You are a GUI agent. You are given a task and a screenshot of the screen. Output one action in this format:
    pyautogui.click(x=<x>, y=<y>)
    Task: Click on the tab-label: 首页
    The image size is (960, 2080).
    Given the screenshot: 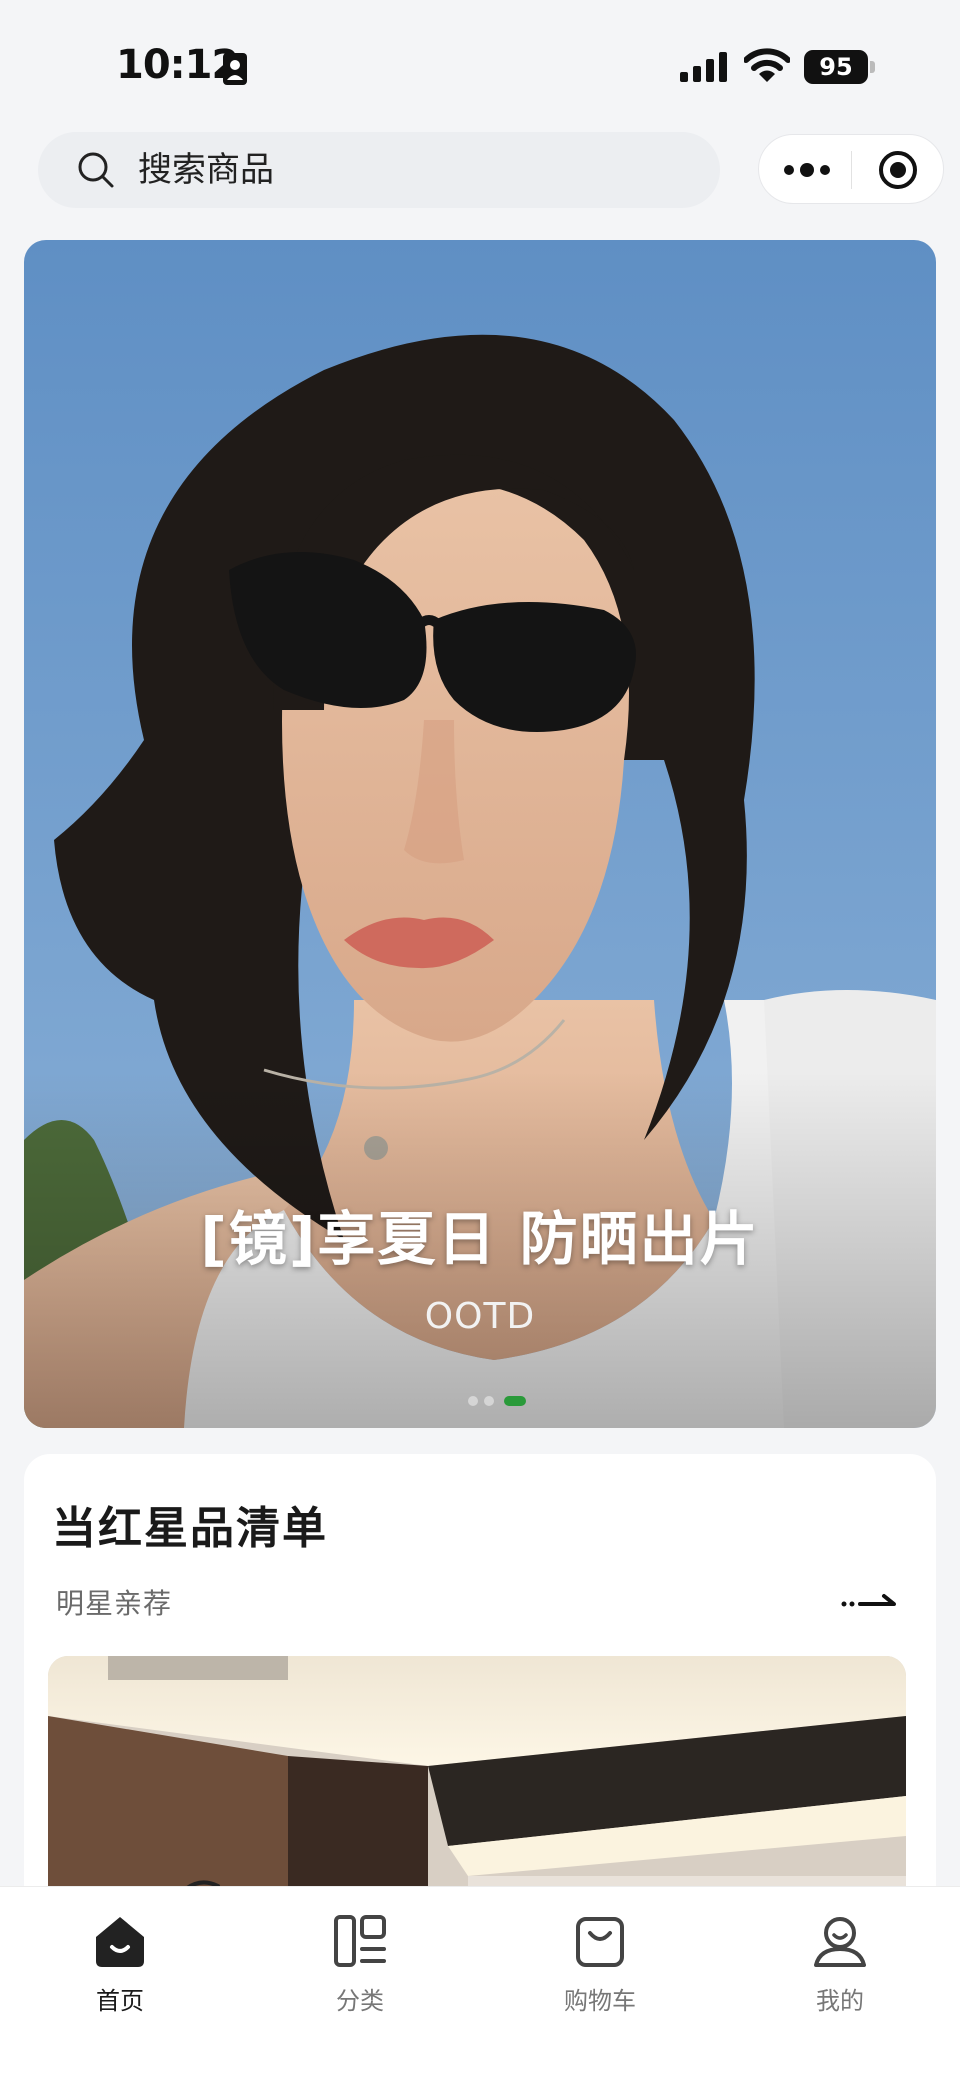 What is the action you would take?
    pyautogui.click(x=120, y=2001)
    